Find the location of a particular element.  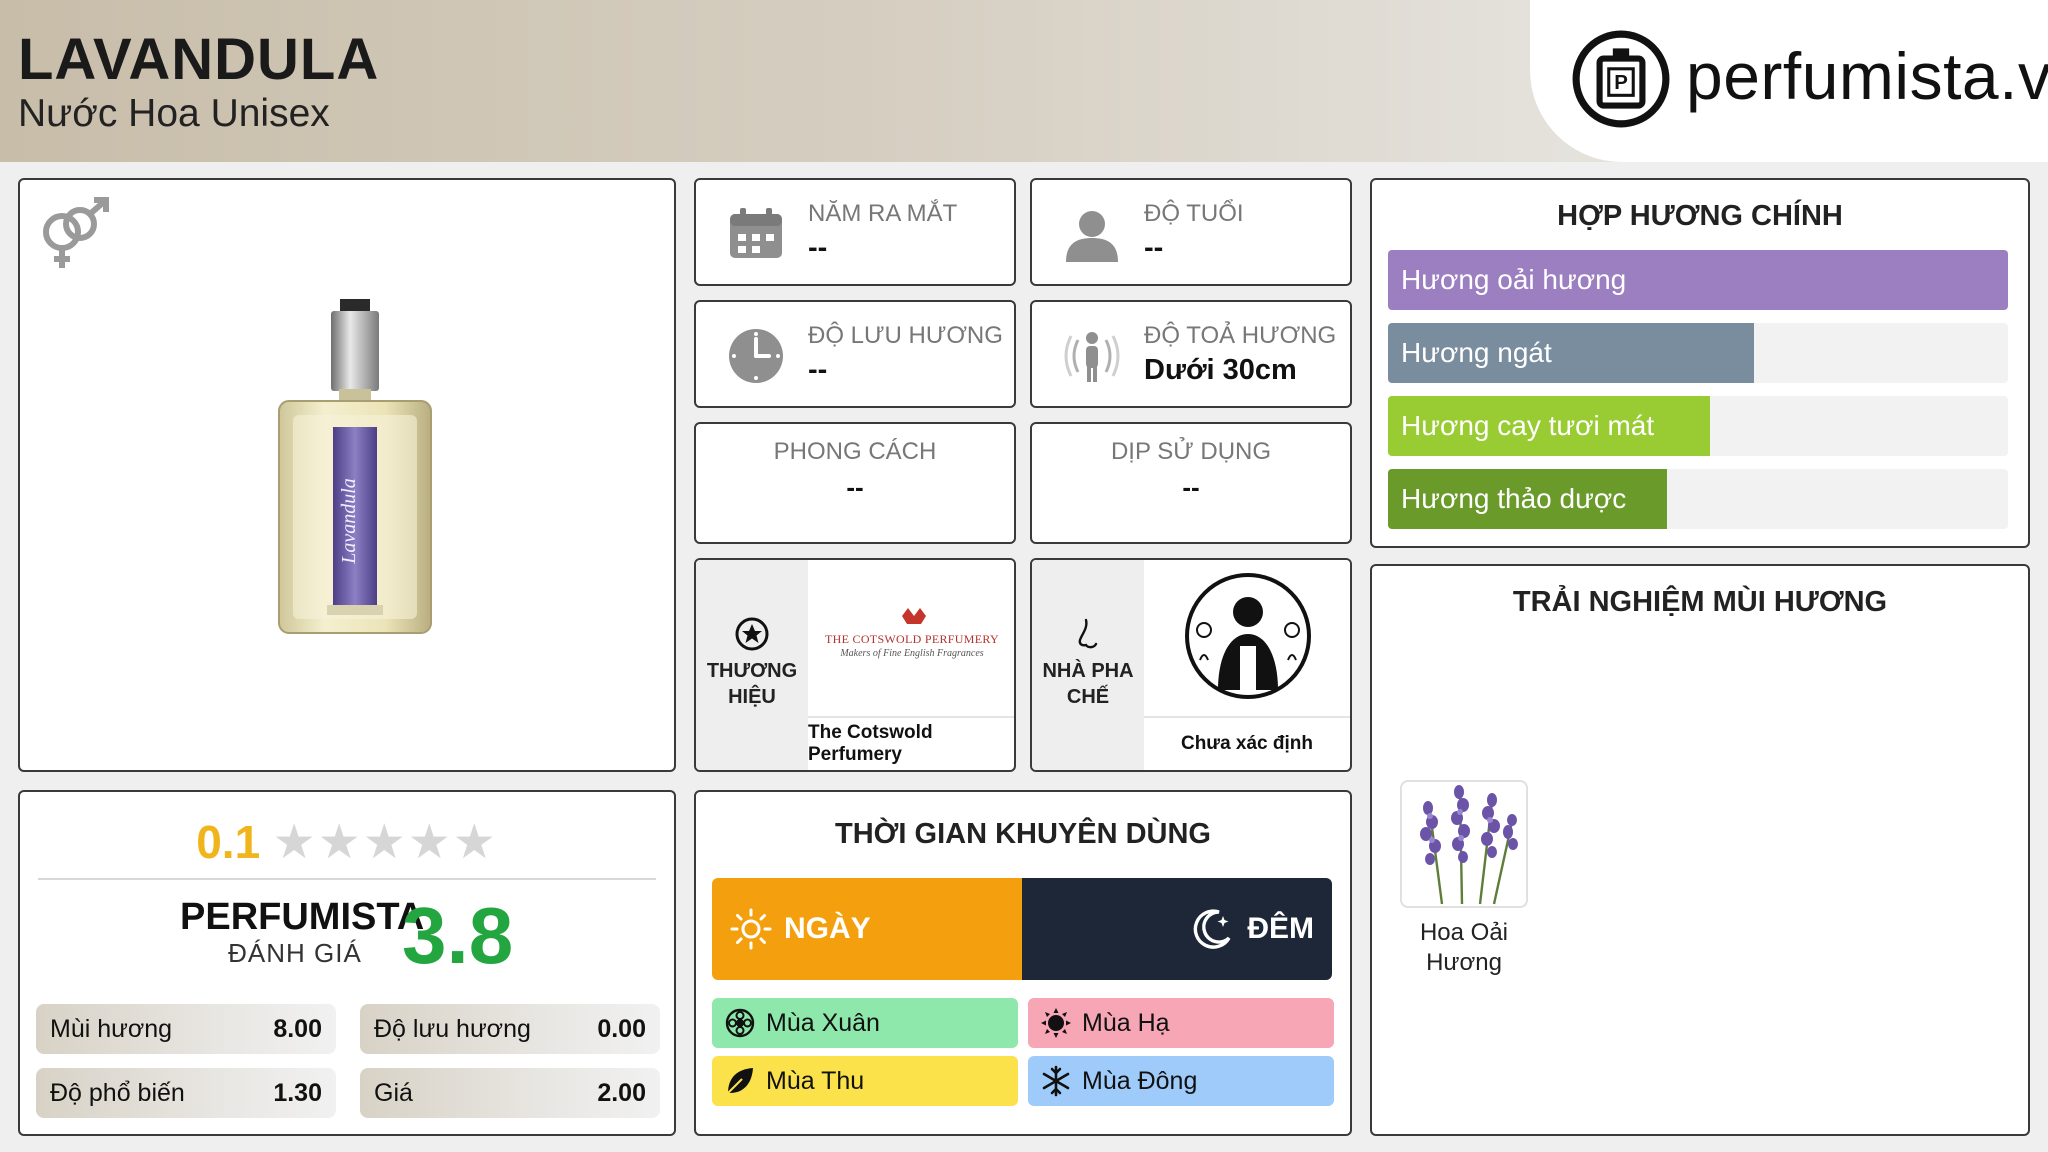

brand-logo-line1: THE COTSWOLD PERFUMERY is located at coordinates (912, 639).